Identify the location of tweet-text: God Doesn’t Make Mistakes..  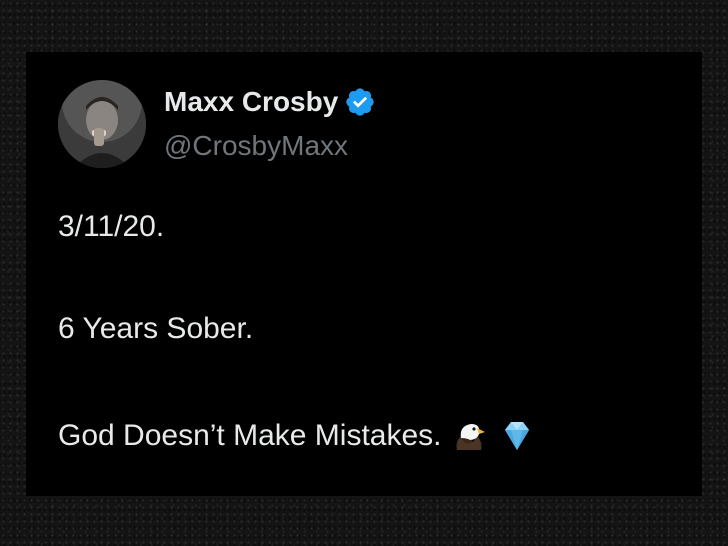
(250, 435).